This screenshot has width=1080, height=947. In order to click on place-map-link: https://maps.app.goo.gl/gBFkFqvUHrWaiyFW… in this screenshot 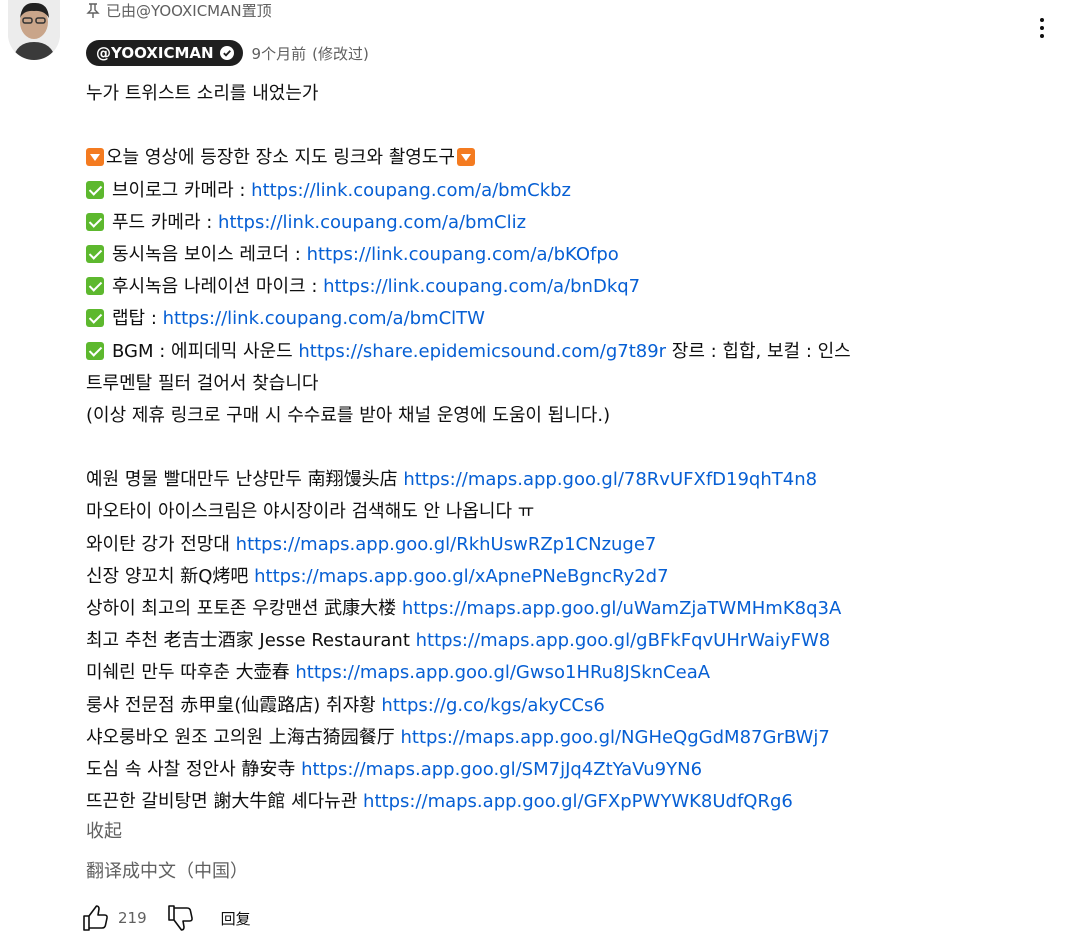, I will do `click(623, 640)`.